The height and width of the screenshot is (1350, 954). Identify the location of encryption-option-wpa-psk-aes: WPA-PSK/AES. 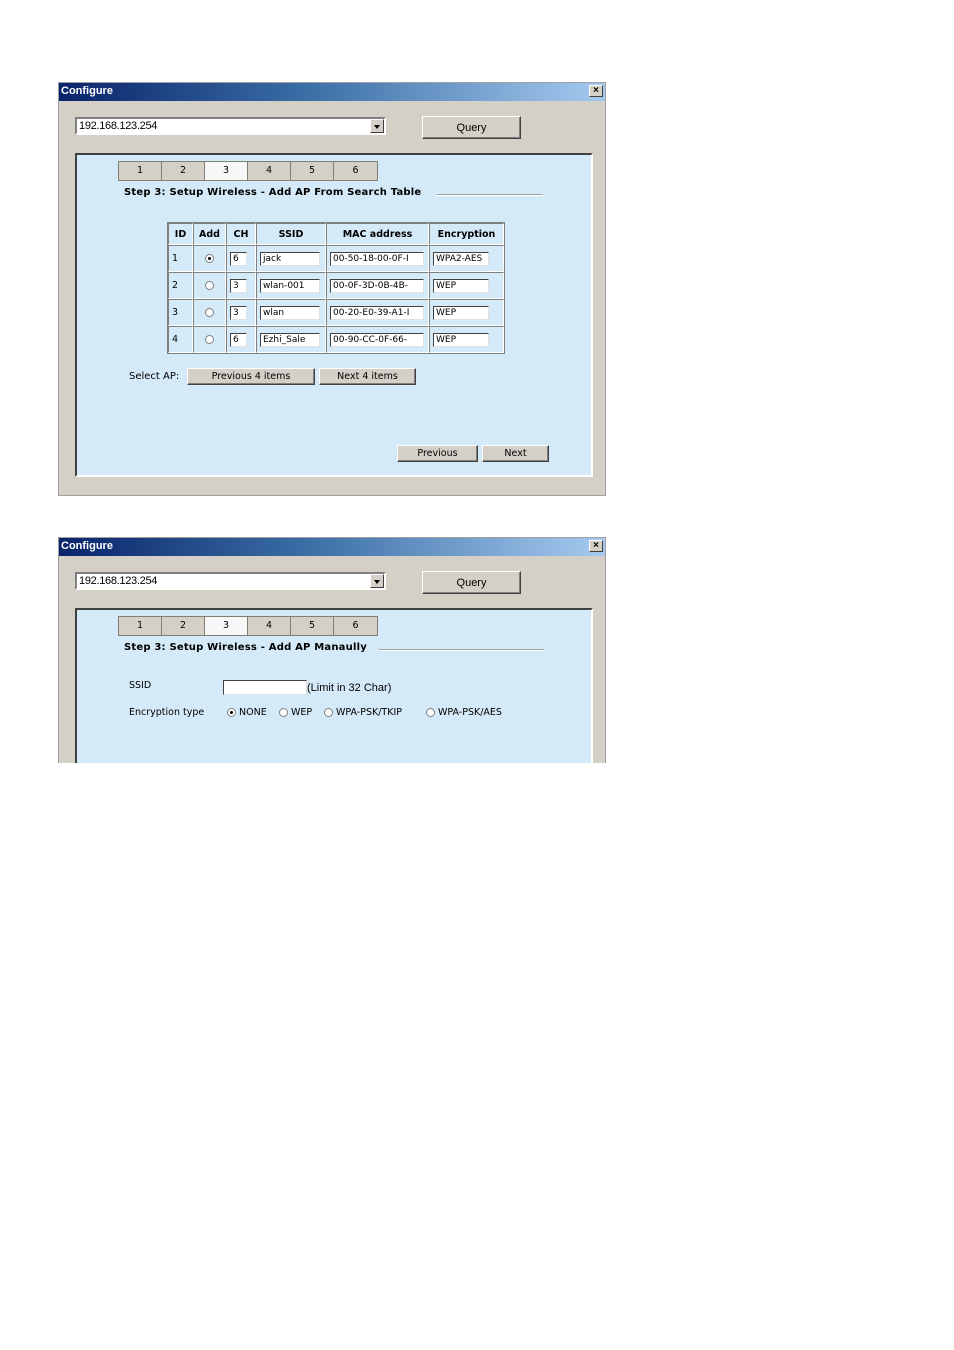
(464, 712).